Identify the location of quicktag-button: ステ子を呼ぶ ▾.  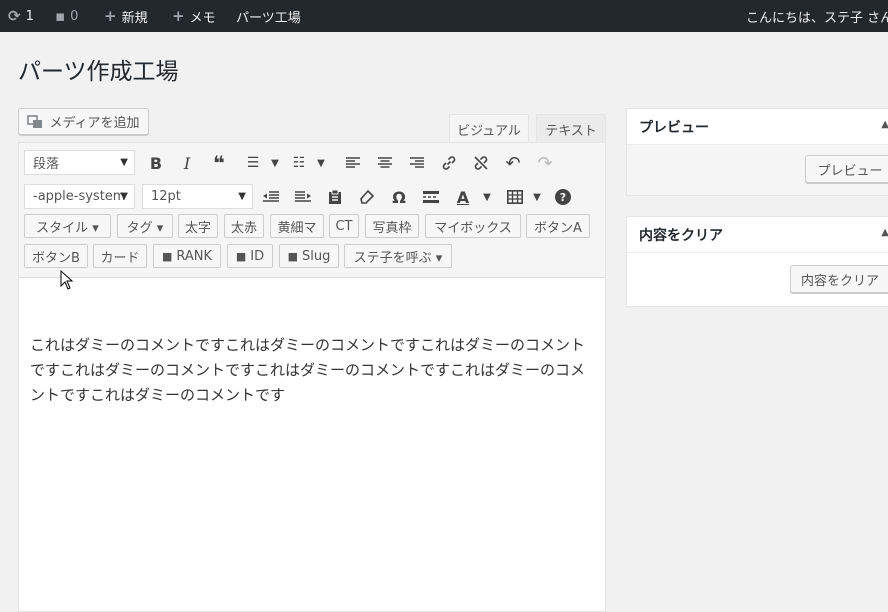
(398, 256).